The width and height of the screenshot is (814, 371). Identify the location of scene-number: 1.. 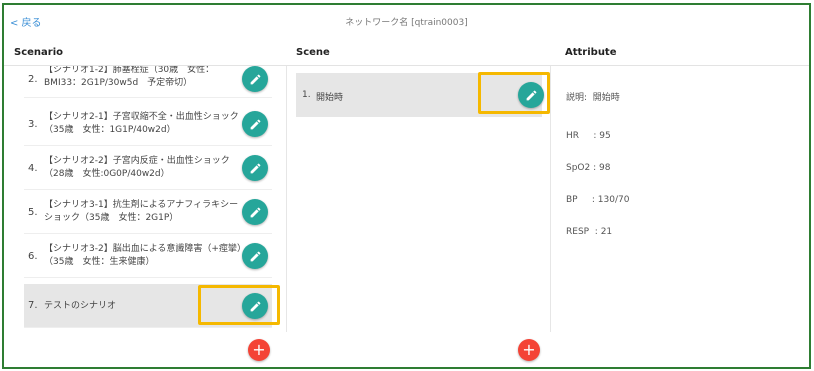
(306, 95).